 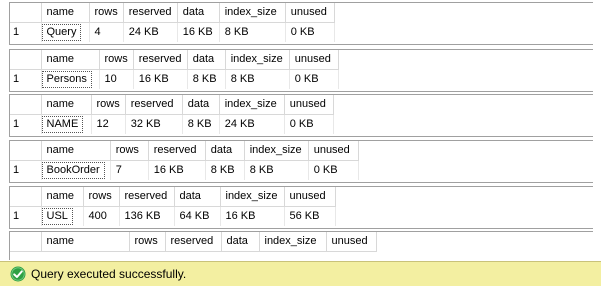 I want to click on cell-reserved: 24 KB, so click(x=150, y=32).